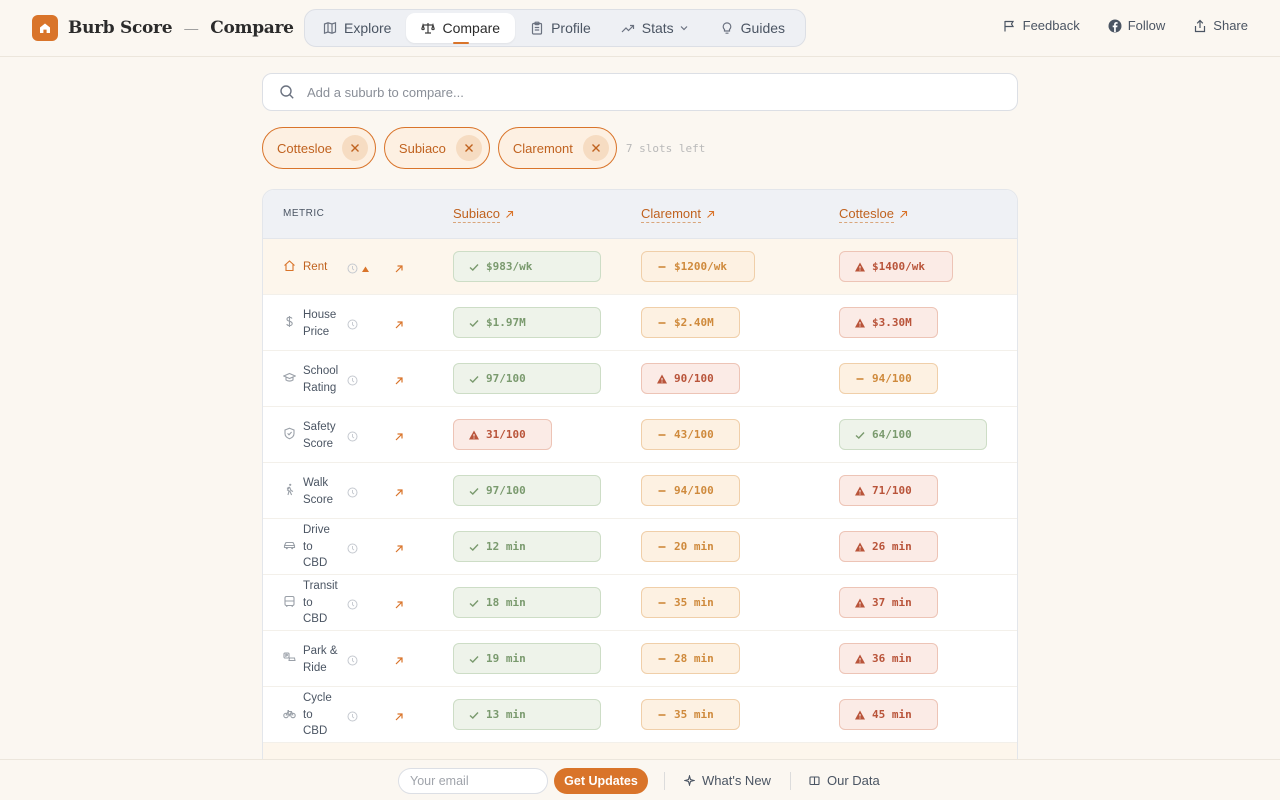 The image size is (1280, 800). What do you see at coordinates (506, 434) in the screenshot?
I see `value-text: 31/100` at bounding box center [506, 434].